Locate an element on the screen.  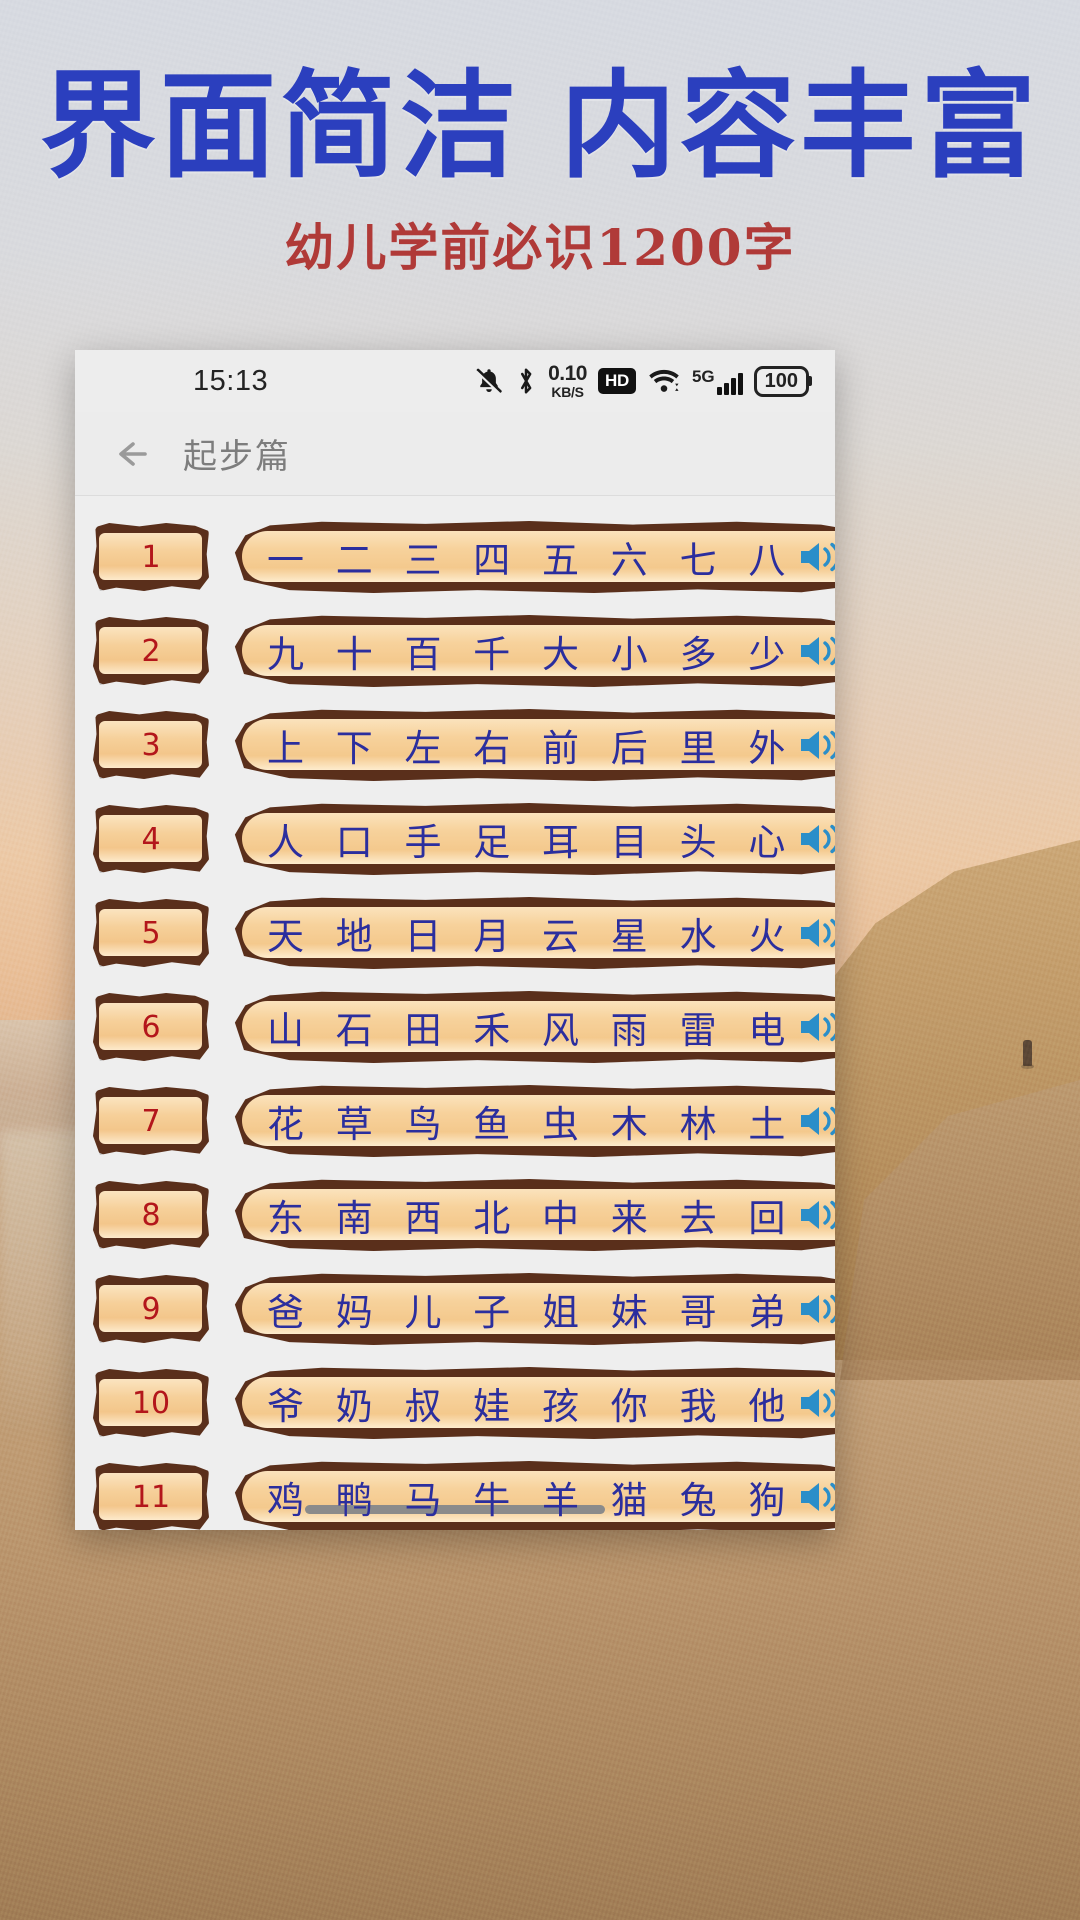
lesson-card: 人 口 手 足 耳 目 头 心 is located at coordinates (533, 839).